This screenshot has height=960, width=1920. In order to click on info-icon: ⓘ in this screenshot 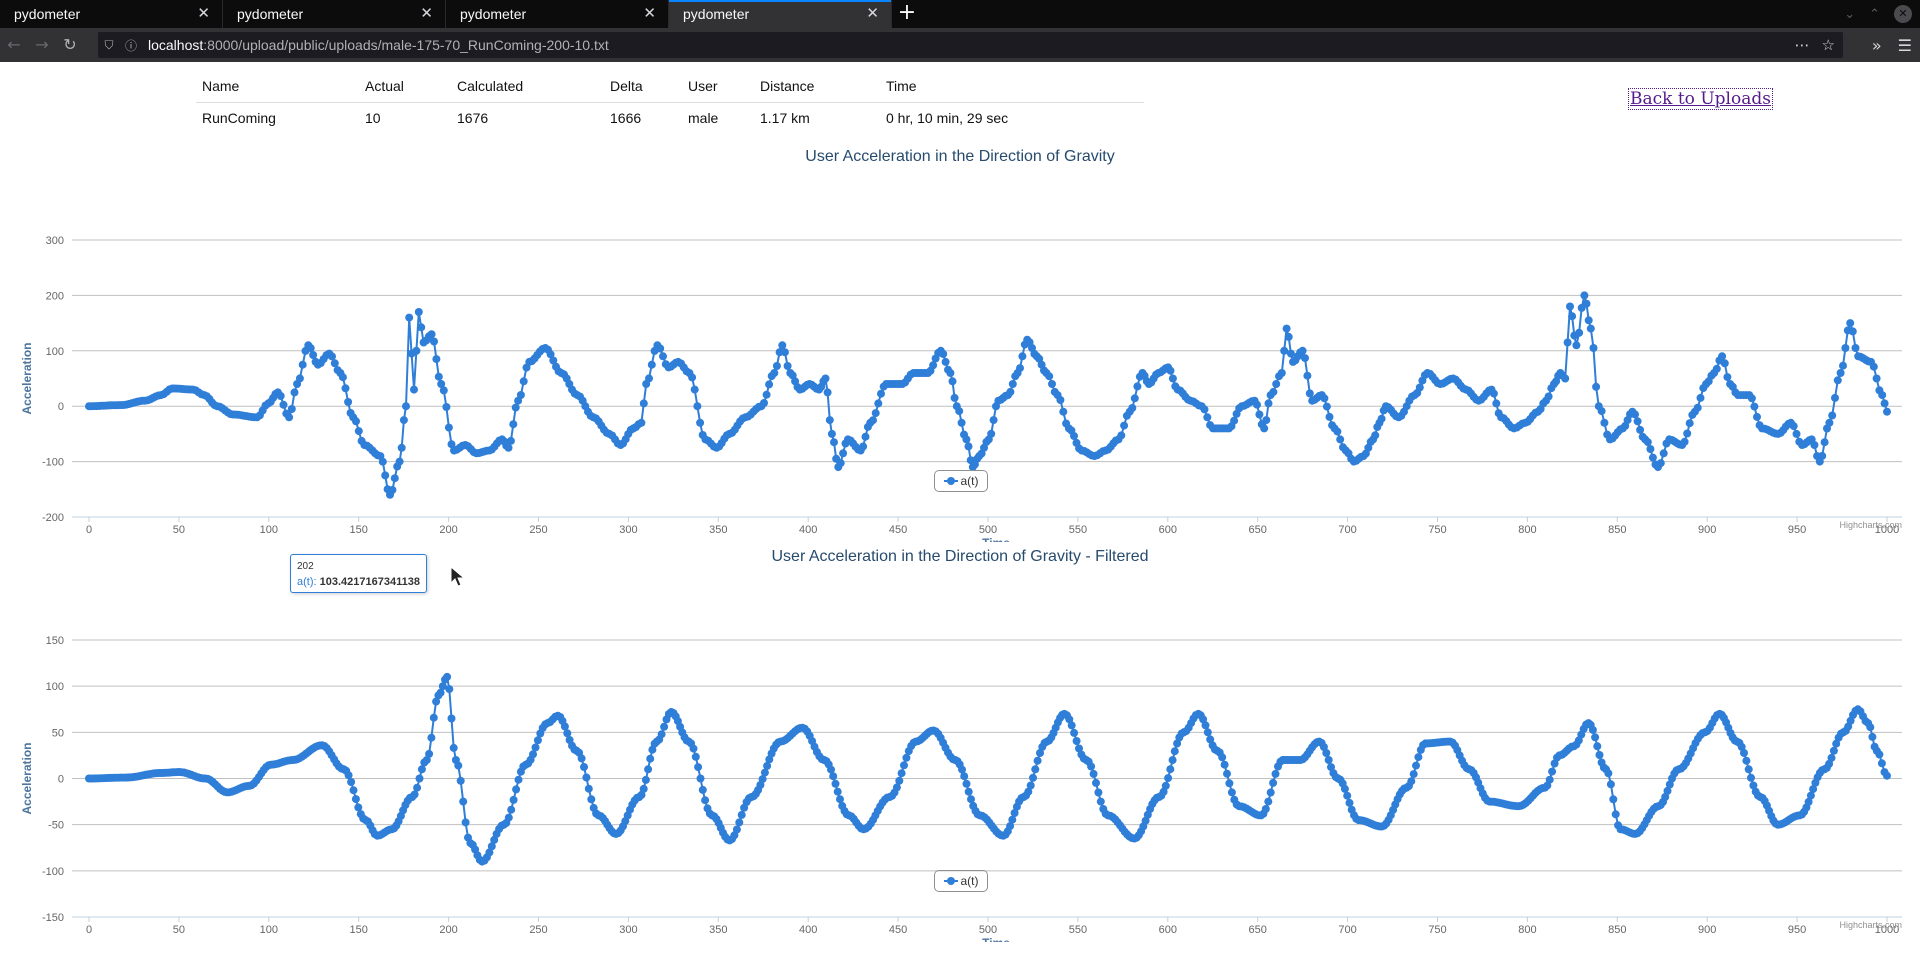, I will do `click(131, 45)`.